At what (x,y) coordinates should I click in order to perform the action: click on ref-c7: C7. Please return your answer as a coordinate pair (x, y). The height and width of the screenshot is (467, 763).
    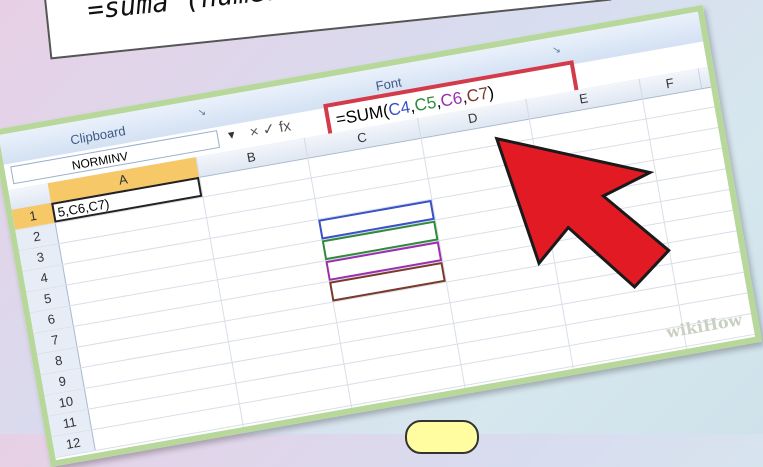
    Looking at the image, I should click on (477, 95).